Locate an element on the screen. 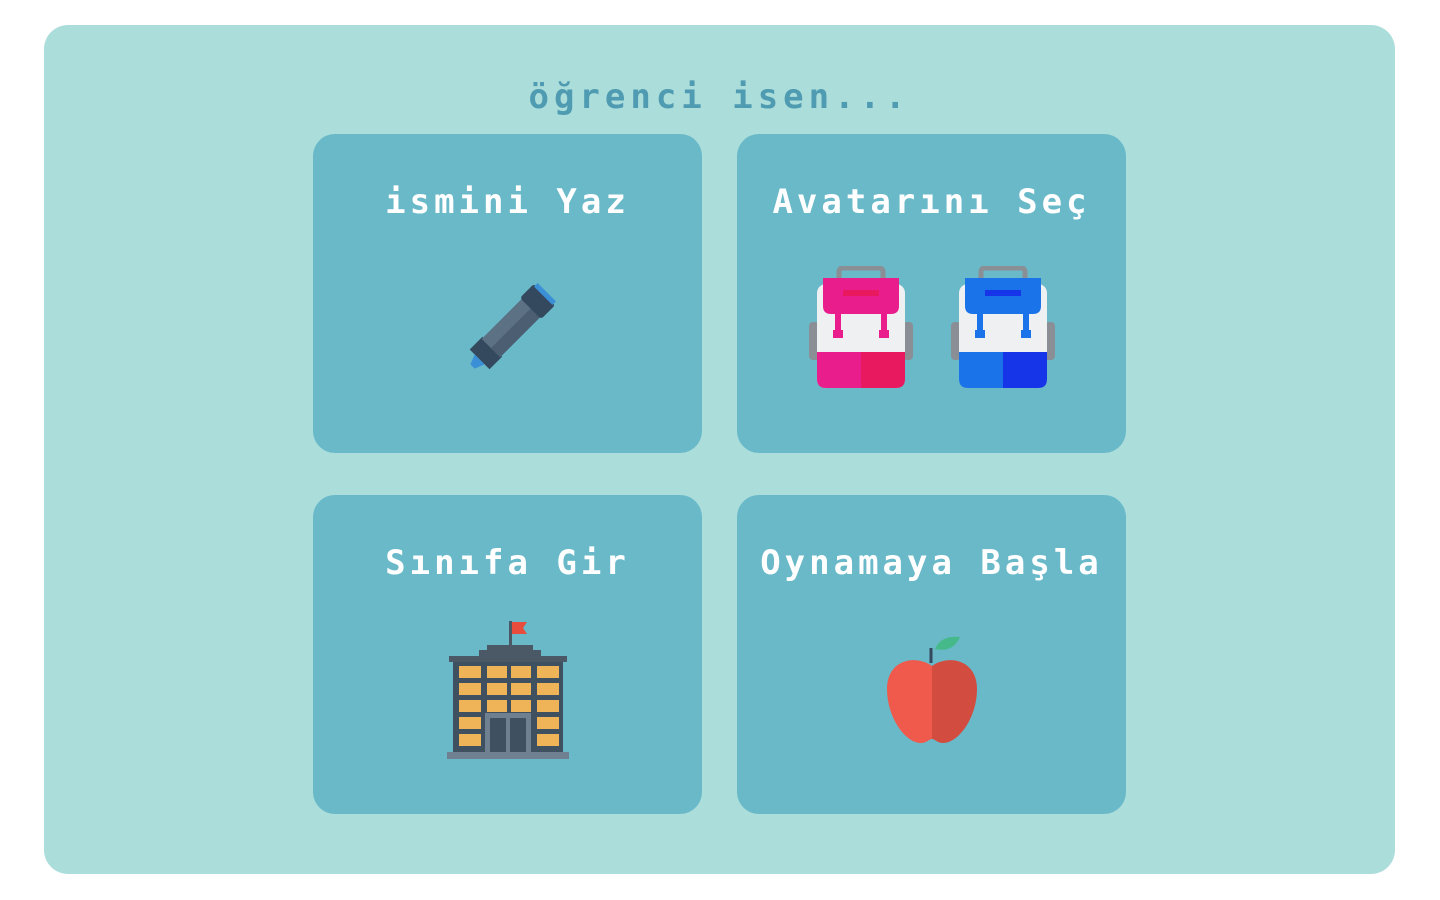  blue-backpack-icon is located at coordinates (1003, 329).